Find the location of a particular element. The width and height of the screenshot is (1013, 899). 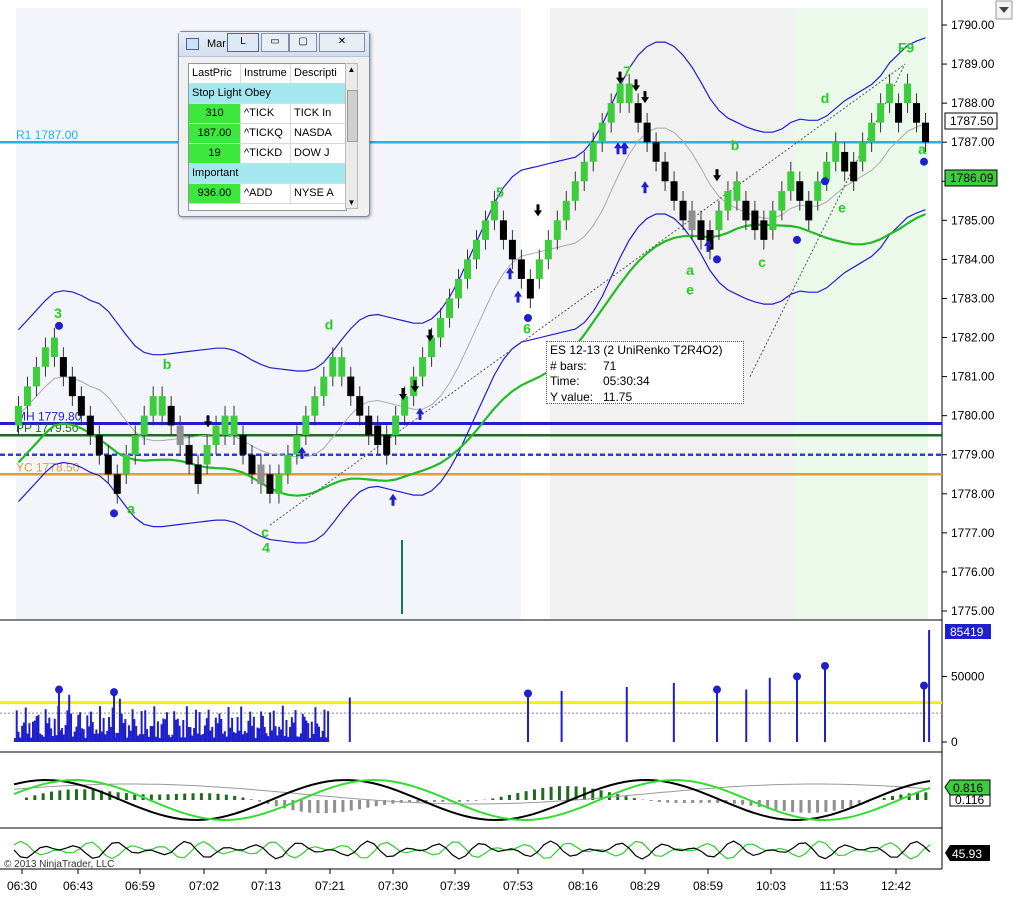

column-header-lastprice: LastPric is located at coordinates (215, 73).